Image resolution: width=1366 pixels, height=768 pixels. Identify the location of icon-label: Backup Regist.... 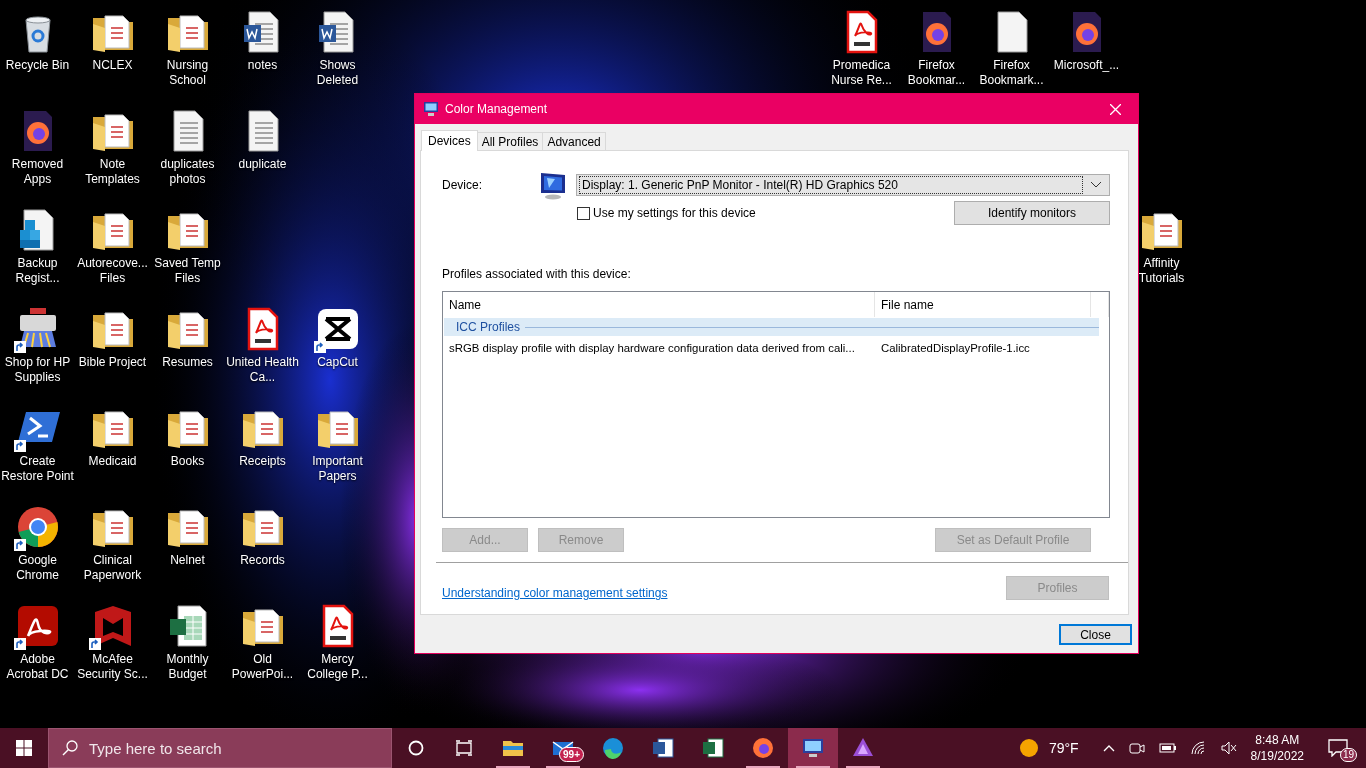
(37, 271).